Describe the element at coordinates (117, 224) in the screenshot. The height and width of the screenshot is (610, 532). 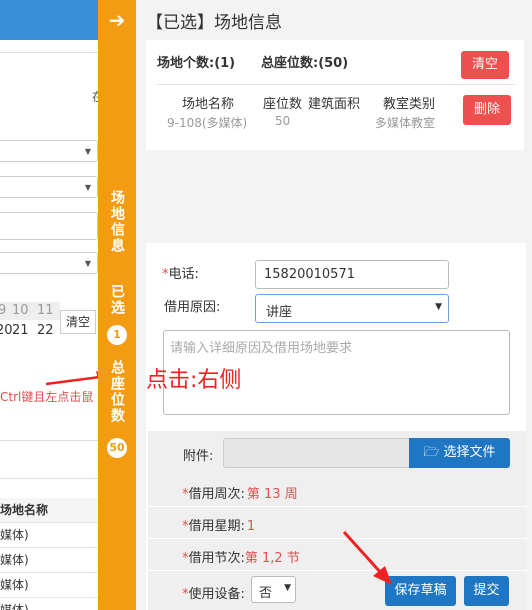
I see `sidebar-venue-info: 场地信息` at that location.